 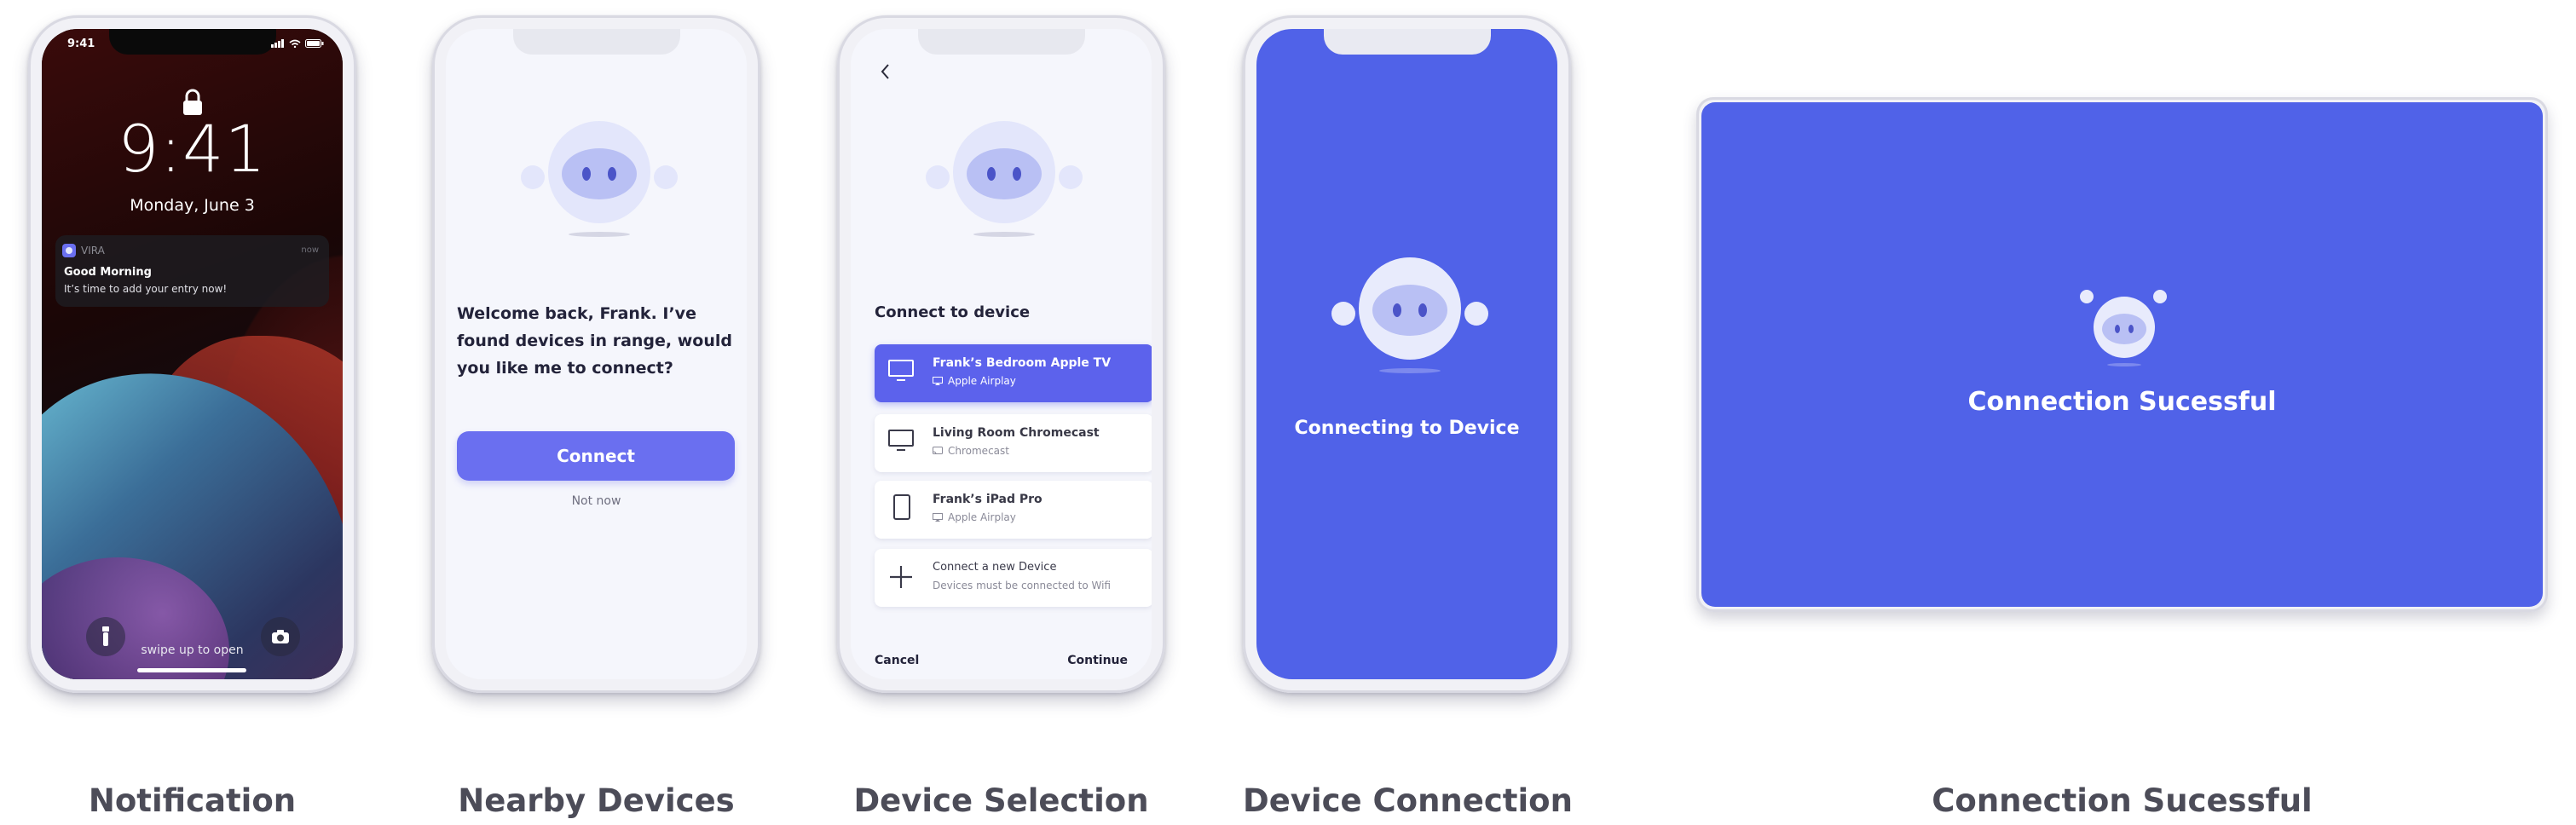 What do you see at coordinates (277, 43) in the screenshot?
I see `signal-icon` at bounding box center [277, 43].